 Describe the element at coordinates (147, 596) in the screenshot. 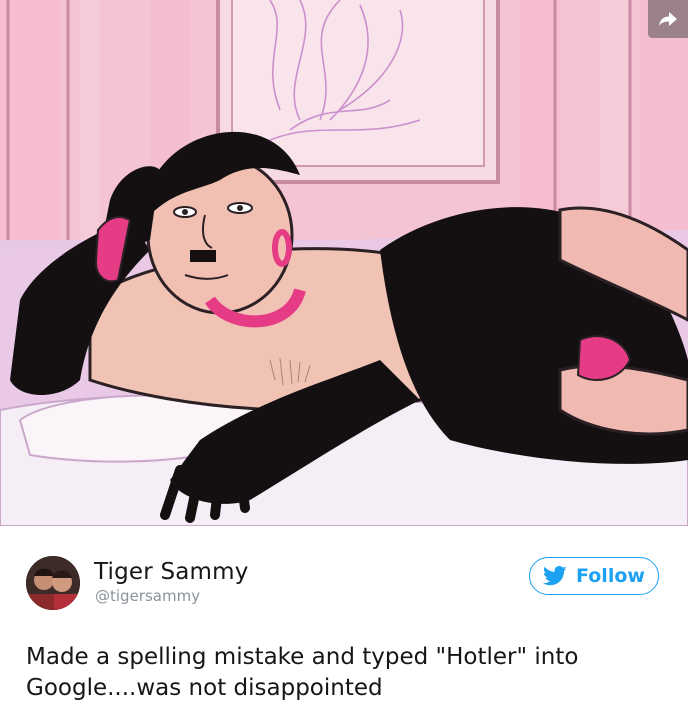

I see `author-handle: @tigersammy` at that location.